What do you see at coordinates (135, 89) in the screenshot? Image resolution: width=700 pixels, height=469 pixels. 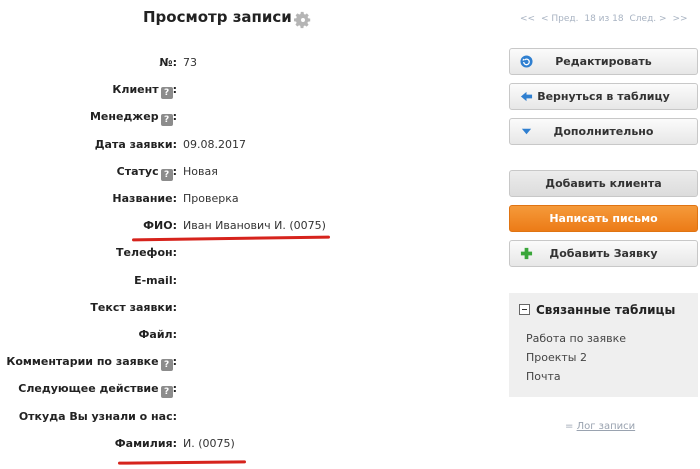 I see `field-label-text: Клиент` at bounding box center [135, 89].